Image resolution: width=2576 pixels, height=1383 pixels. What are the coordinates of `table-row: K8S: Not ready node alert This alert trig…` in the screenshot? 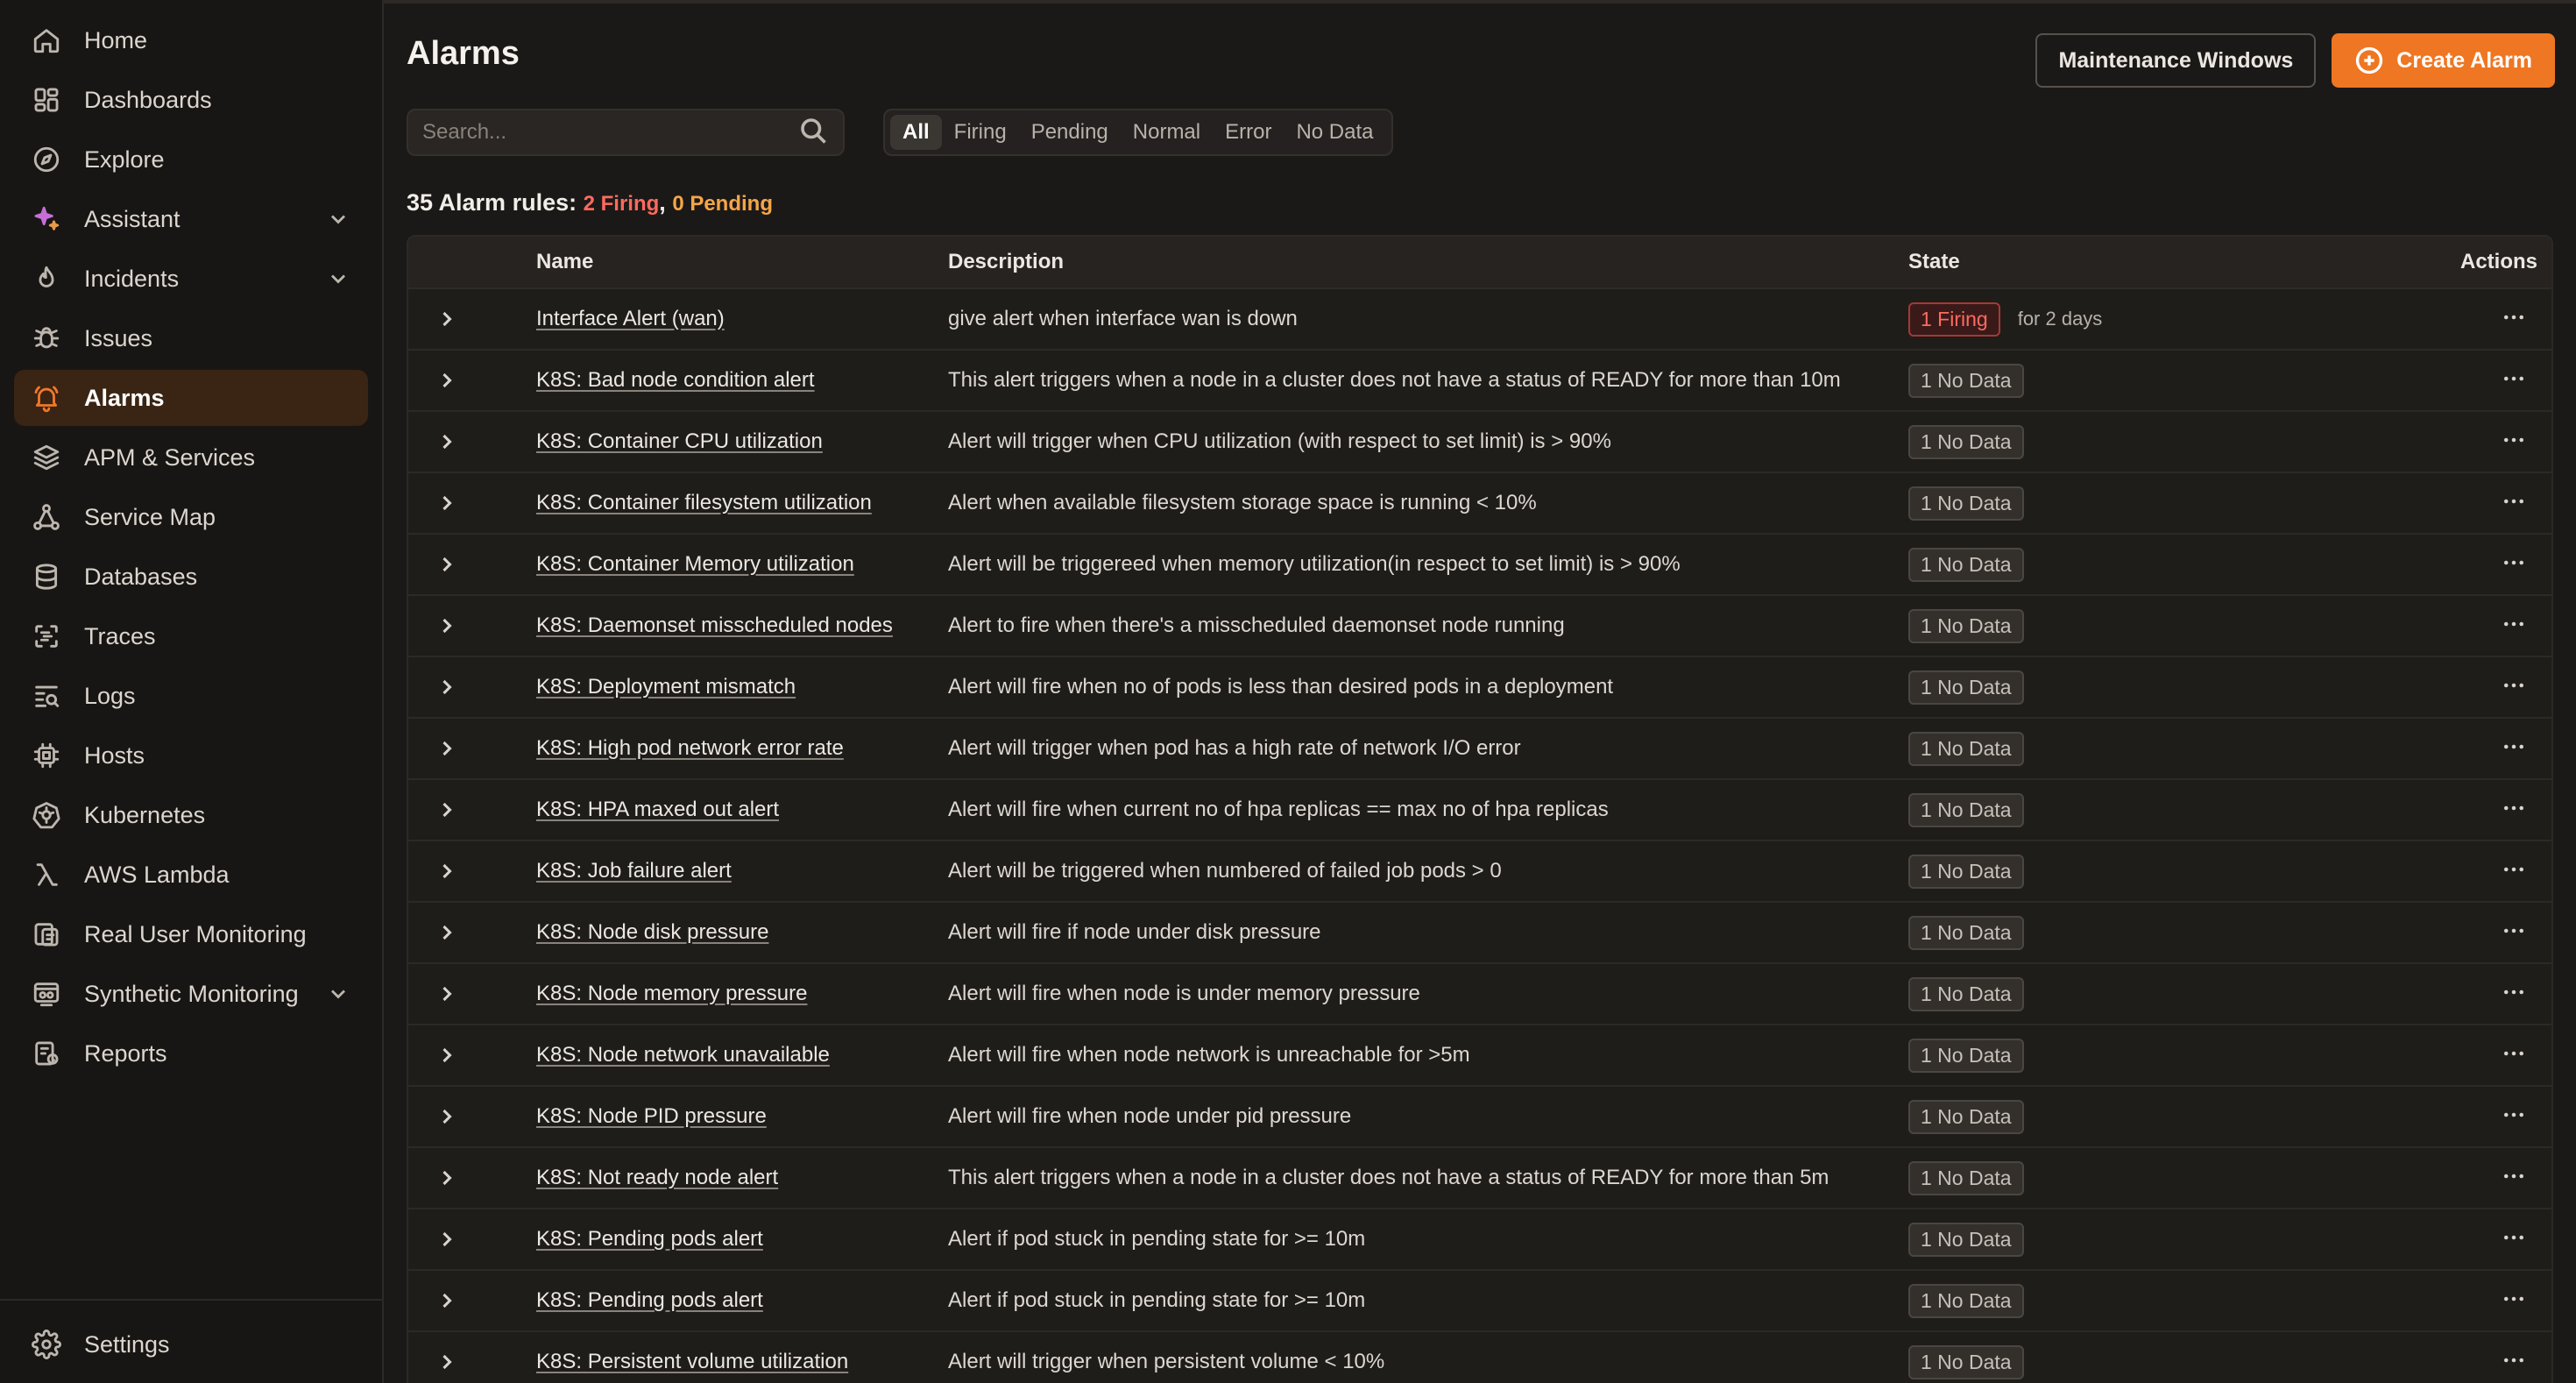 It's located at (1479, 1178).